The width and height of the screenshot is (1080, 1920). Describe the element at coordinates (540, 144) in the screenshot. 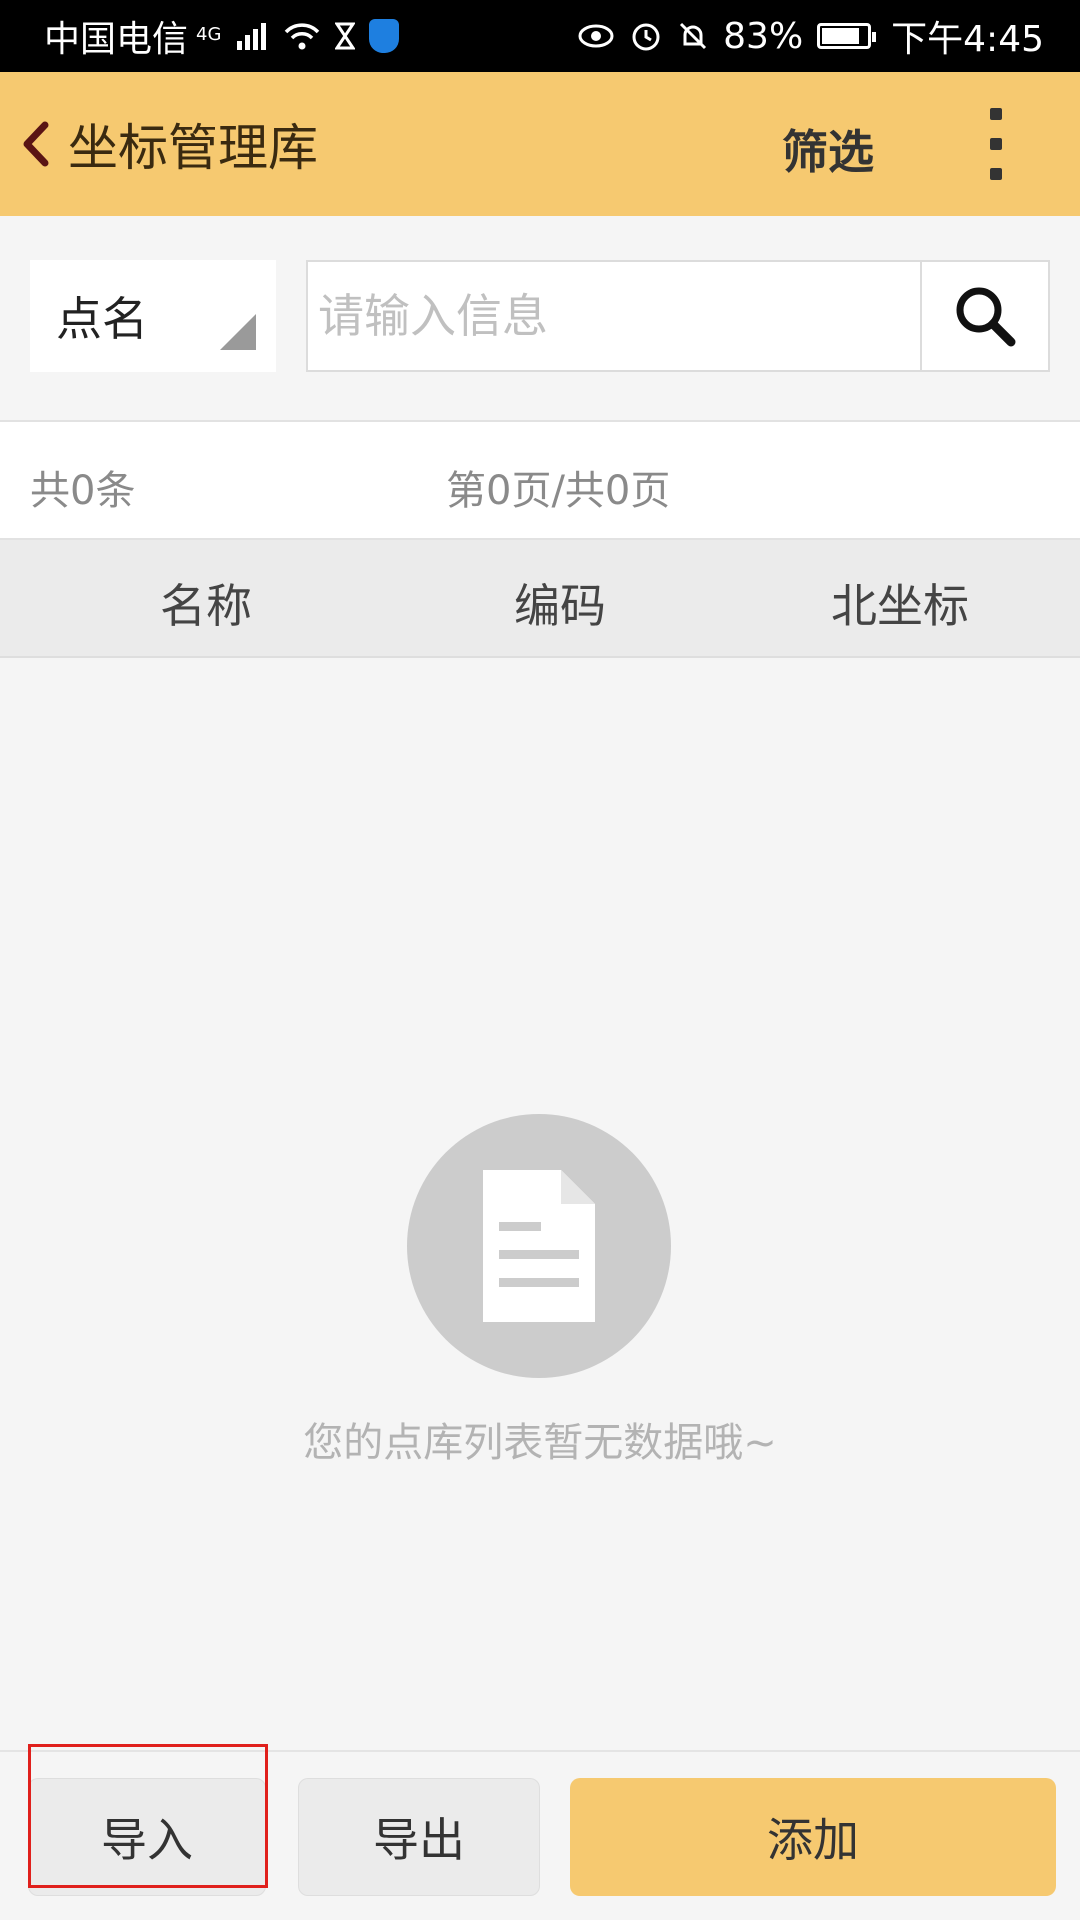

I see `app-header: 坐标管理库 筛选` at that location.